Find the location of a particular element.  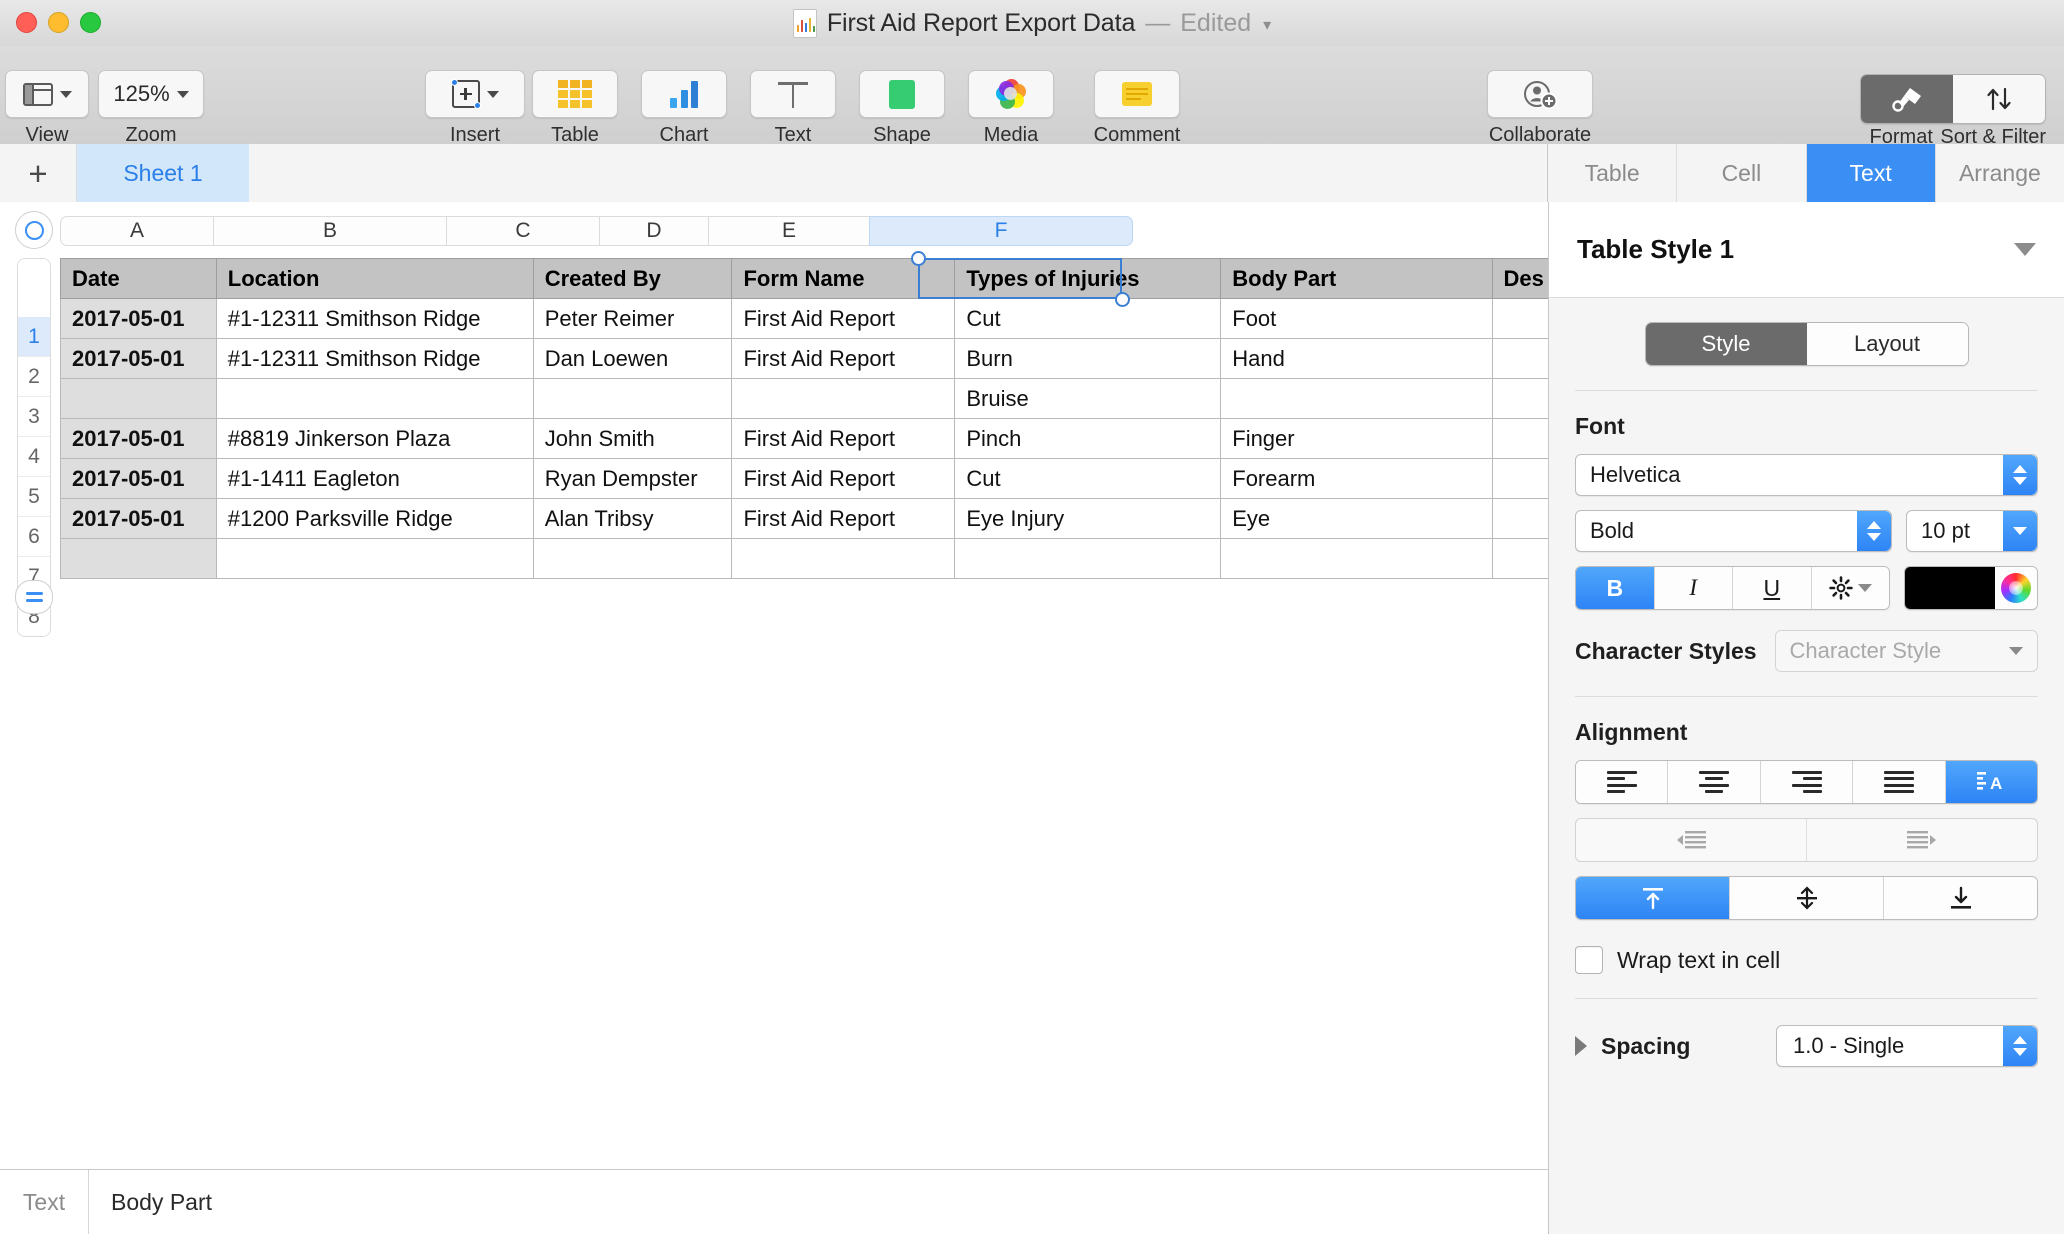

cell-c3: Dan Loewen is located at coordinates (632, 358).